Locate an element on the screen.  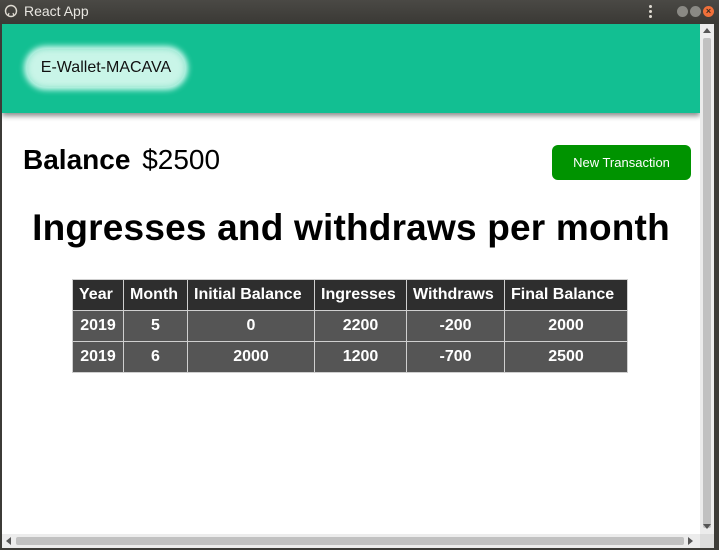
vertical-scrollbar is located at coordinates (707, 279).